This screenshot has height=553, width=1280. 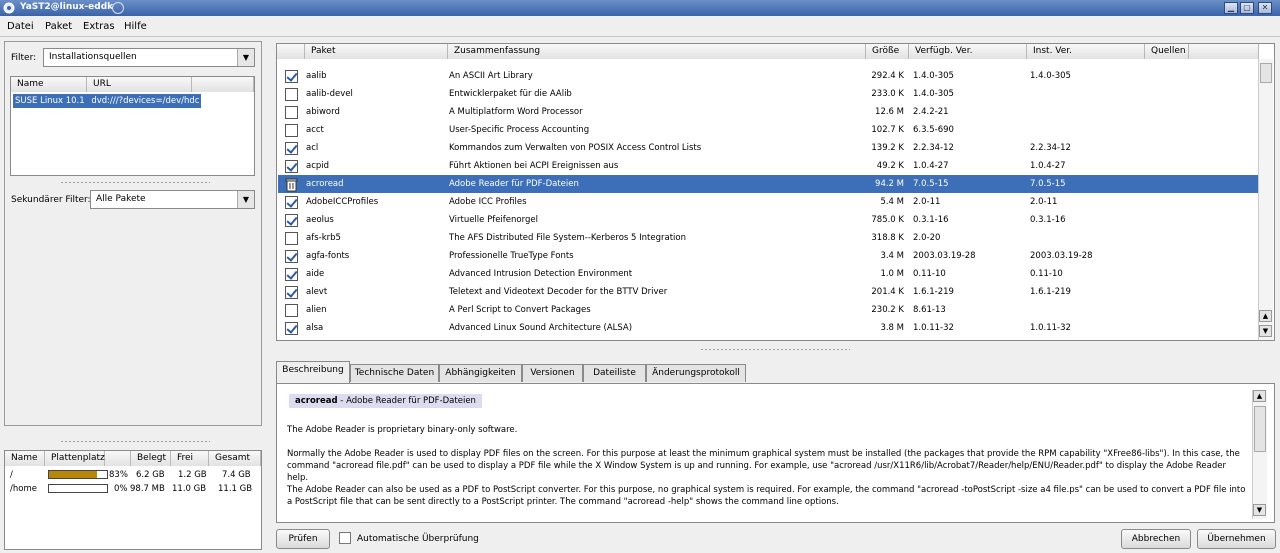 What do you see at coordinates (235, 458) in the screenshot?
I see `disk-header-total: Gesamt` at bounding box center [235, 458].